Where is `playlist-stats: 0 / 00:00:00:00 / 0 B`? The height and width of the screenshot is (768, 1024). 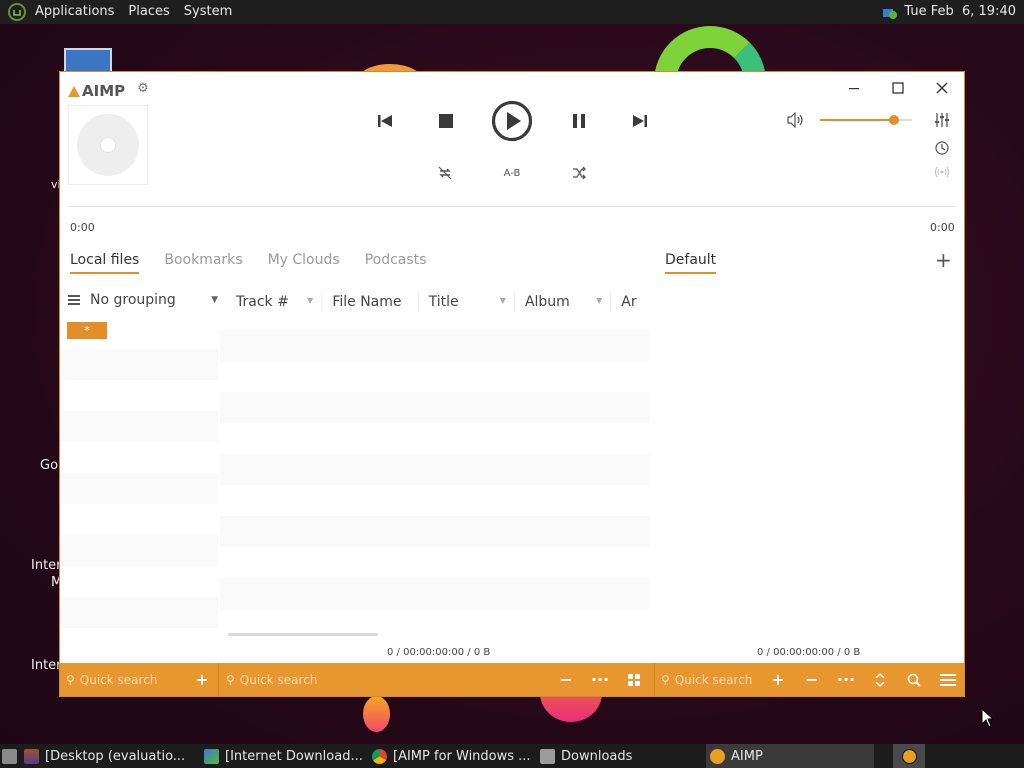
playlist-stats: 0 / 00:00:00:00 / 0 B is located at coordinates (809, 652).